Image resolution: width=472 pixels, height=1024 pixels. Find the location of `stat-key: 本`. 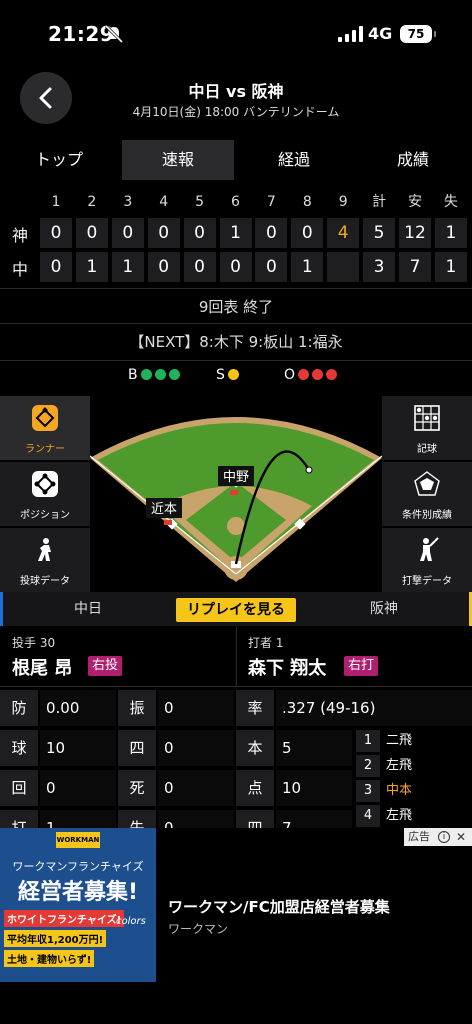

stat-key: 本 is located at coordinates (255, 748).